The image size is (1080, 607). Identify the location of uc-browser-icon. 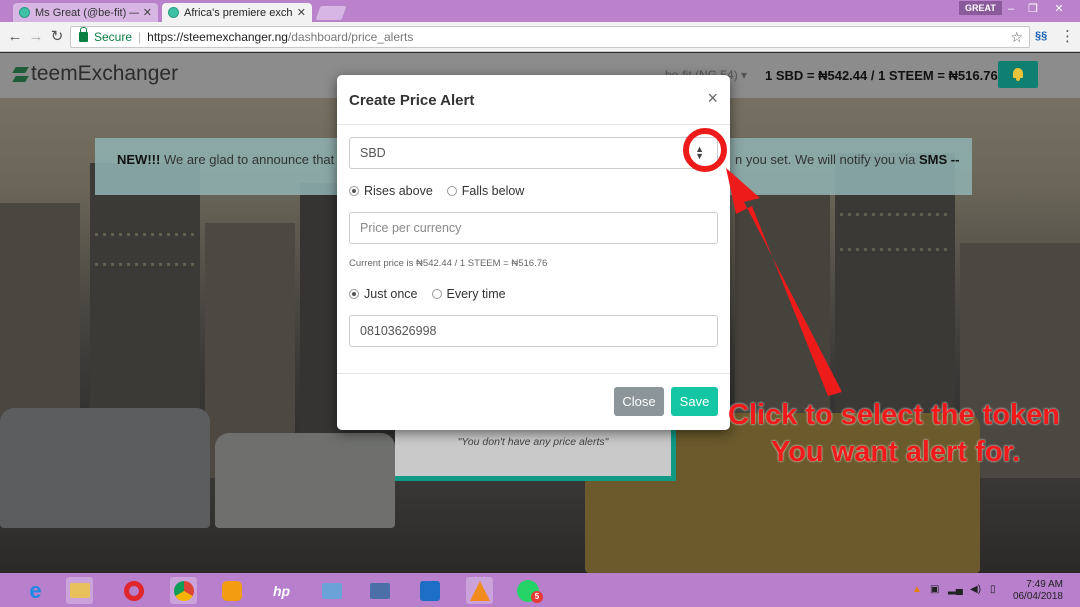
(231, 590).